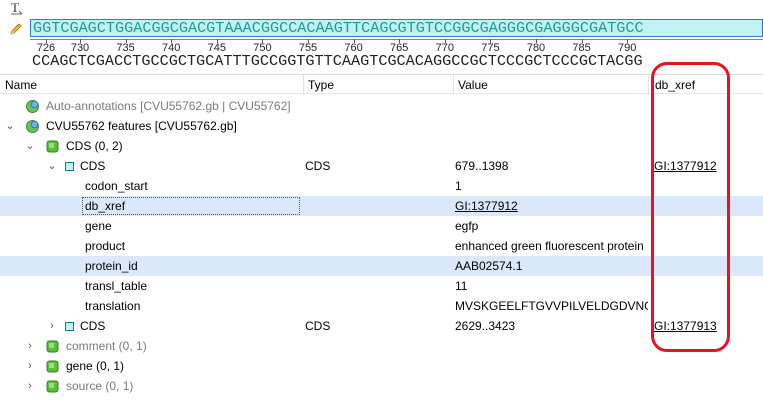 This screenshot has width=763, height=401. I want to click on comment-group-label: comment (0, 1), so click(106, 346).